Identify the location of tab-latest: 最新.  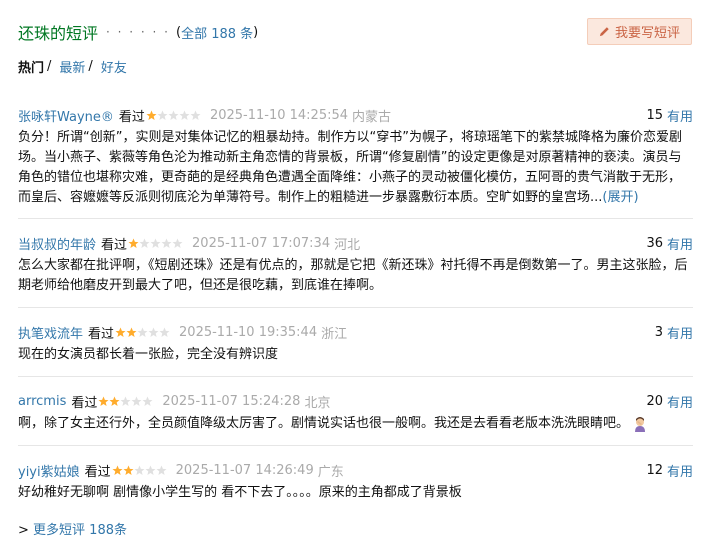
(72, 66).